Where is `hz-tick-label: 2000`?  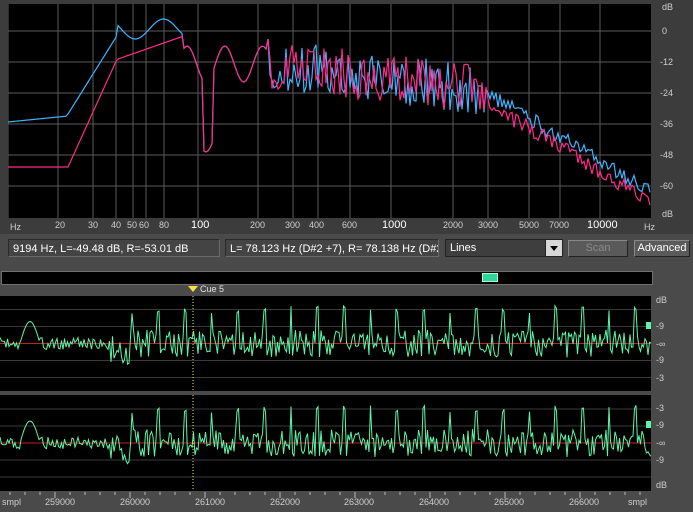 hz-tick-label: 2000 is located at coordinates (453, 225).